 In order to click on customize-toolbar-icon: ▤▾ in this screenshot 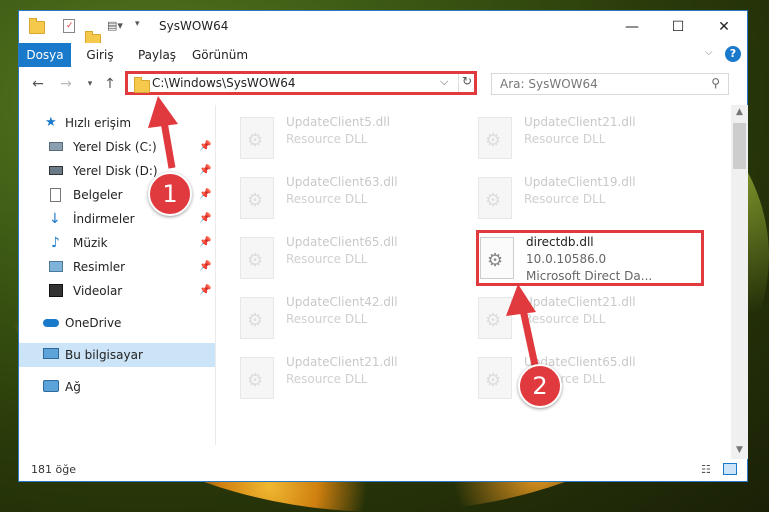, I will do `click(115, 28)`.